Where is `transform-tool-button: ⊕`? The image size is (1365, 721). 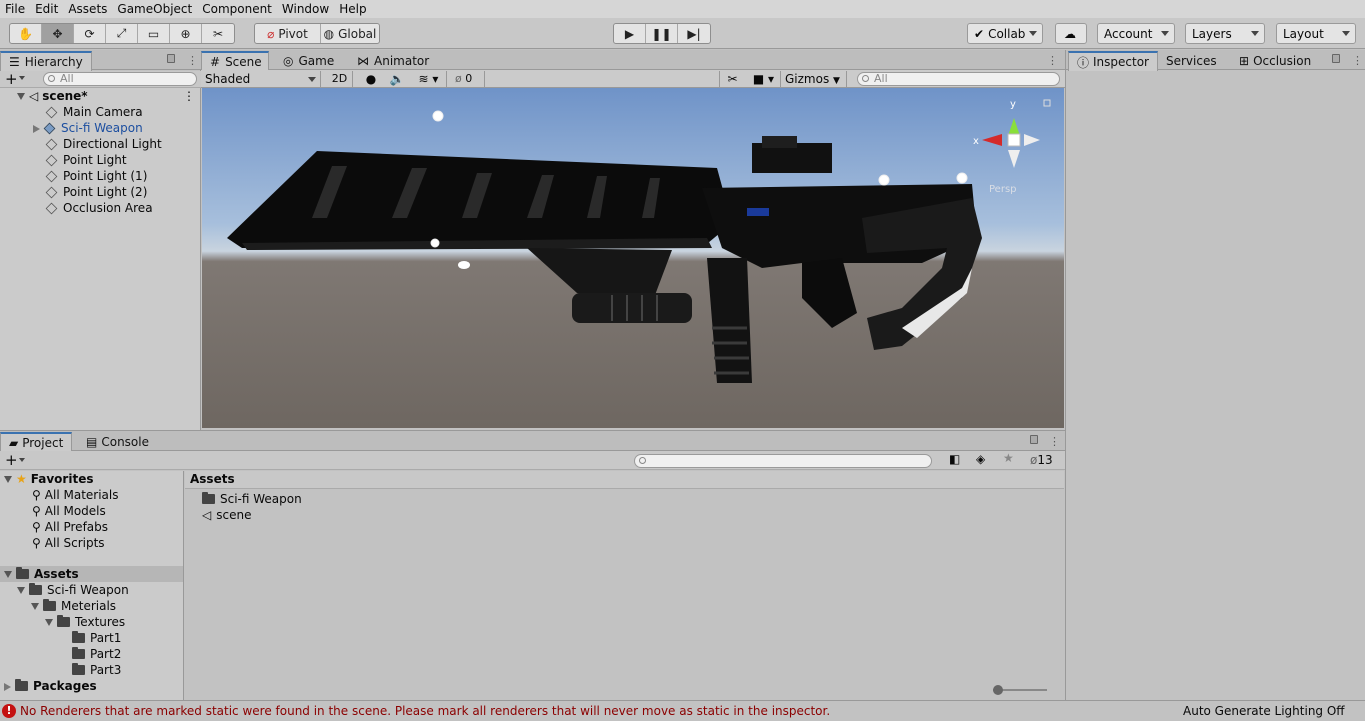
transform-tool-button: ⊕ is located at coordinates (186, 33).